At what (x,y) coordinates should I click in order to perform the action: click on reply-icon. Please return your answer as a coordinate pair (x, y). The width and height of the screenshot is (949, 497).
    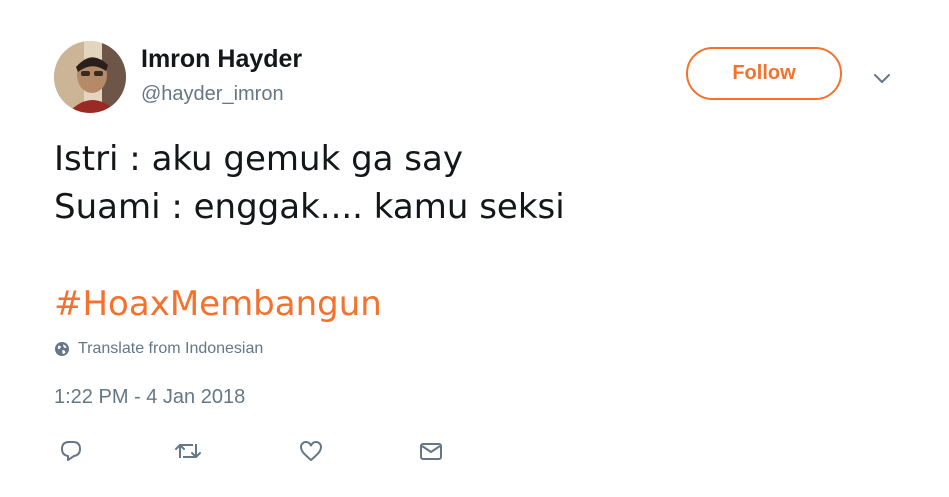
    Looking at the image, I should click on (71, 451).